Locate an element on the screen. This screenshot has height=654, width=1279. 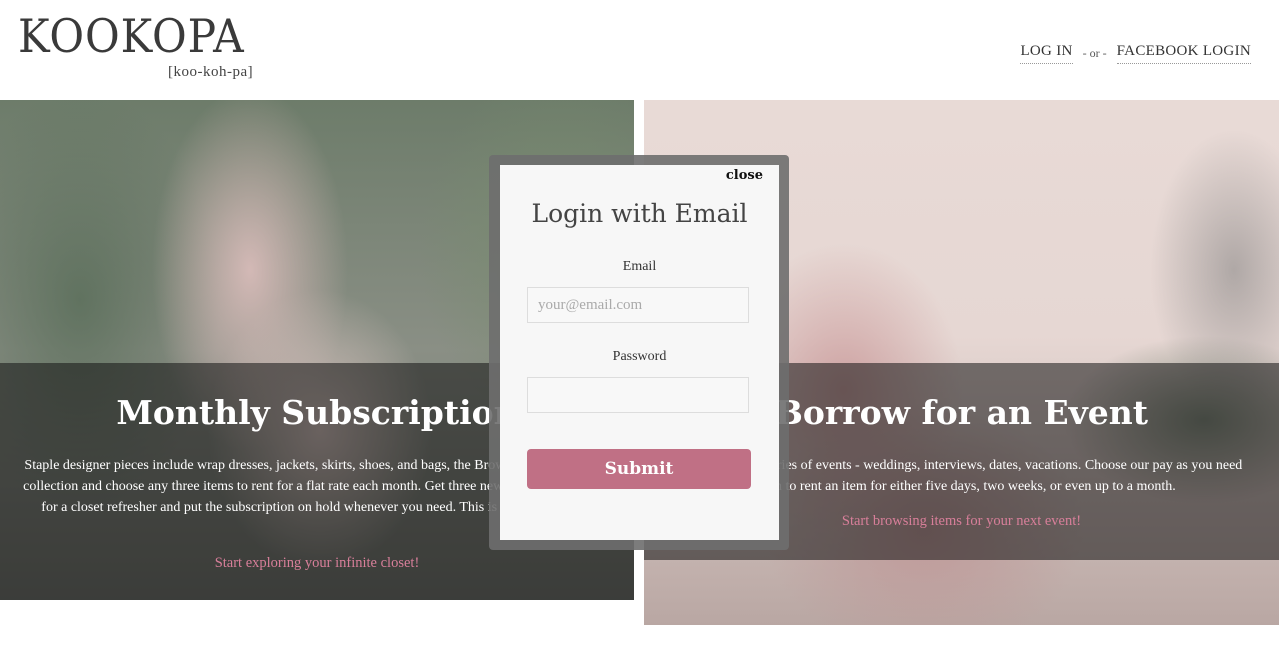
top-nav: LOG IN - or - FACEBOOK LOGIN is located at coordinates (1135, 53).